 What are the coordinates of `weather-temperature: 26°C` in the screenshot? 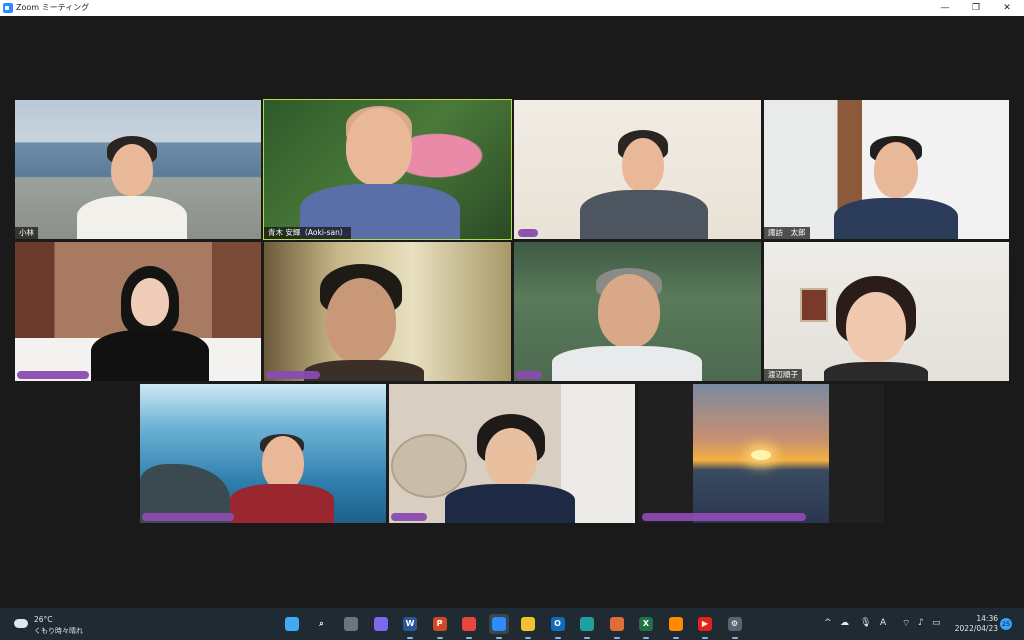 It's located at (43, 619).